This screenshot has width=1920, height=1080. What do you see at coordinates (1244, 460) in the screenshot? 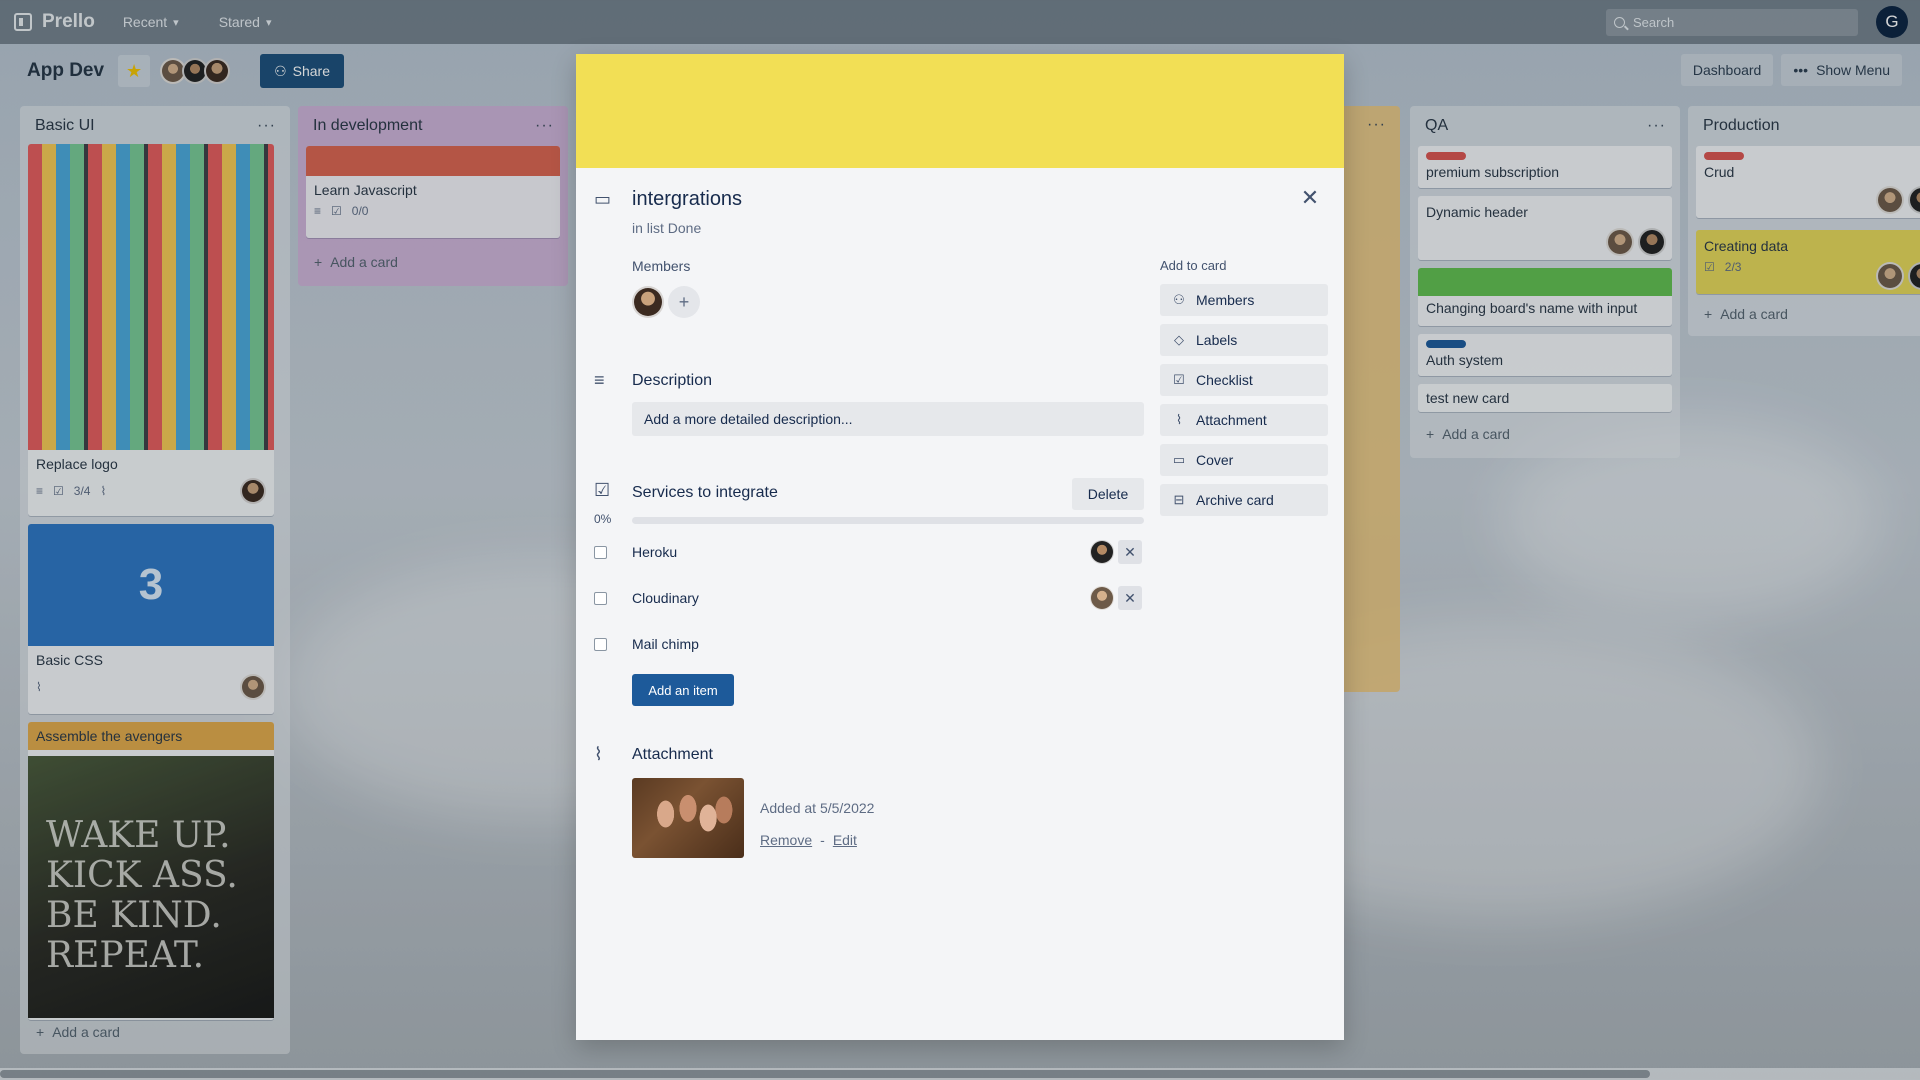
I see `sidebar-cover-button: ▭ Cover` at bounding box center [1244, 460].